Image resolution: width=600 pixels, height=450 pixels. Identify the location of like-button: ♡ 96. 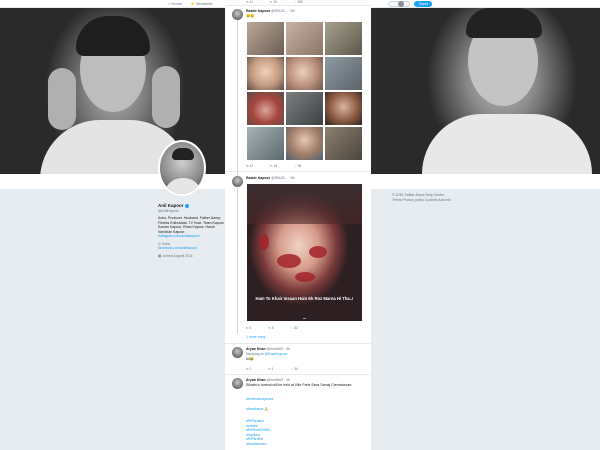
(301, 166).